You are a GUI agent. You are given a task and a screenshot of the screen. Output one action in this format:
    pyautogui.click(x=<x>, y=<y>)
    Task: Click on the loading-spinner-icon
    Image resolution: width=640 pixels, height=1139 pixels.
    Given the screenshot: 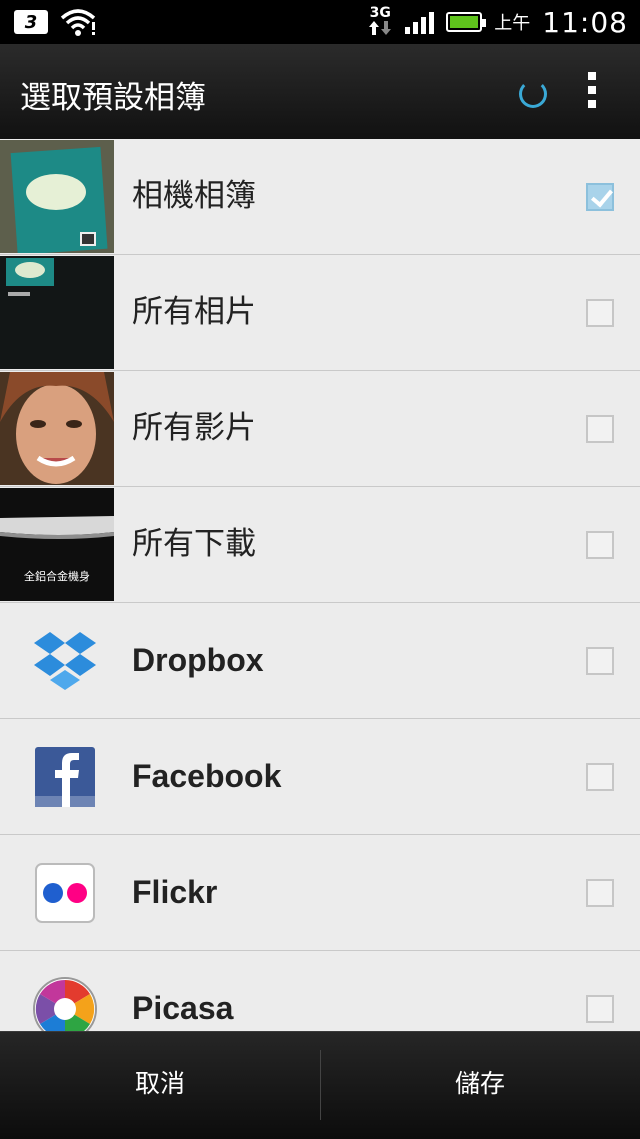 What is the action you would take?
    pyautogui.click(x=533, y=94)
    